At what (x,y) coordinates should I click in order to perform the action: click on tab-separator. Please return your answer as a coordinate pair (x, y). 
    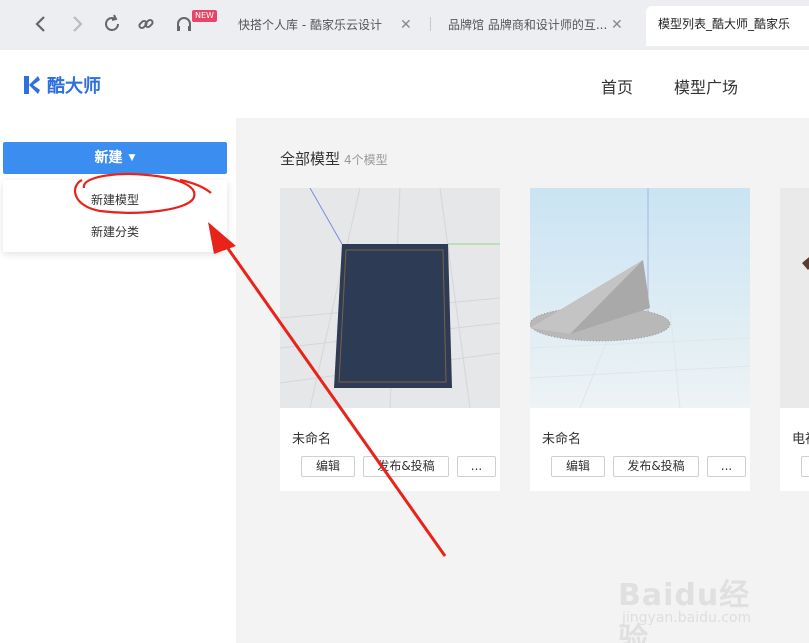
    Looking at the image, I should click on (430, 24).